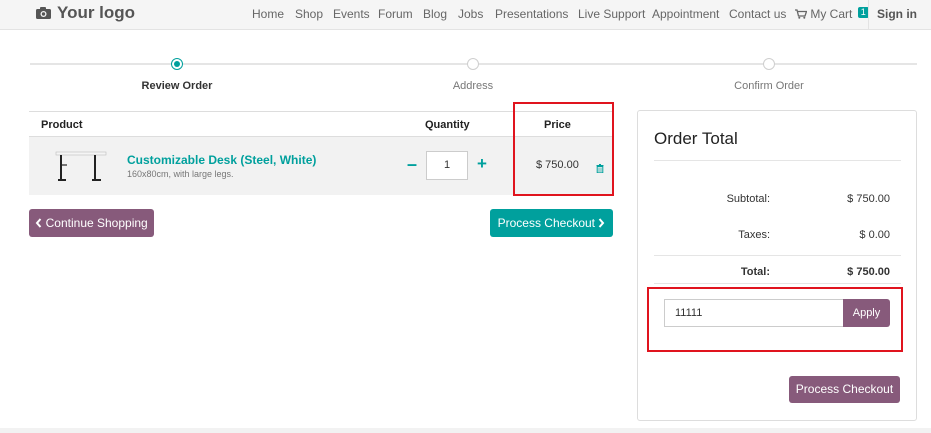 This screenshot has width=931, height=433. Describe the element at coordinates (395, 14) in the screenshot. I see `nav-forum: Forum` at that location.